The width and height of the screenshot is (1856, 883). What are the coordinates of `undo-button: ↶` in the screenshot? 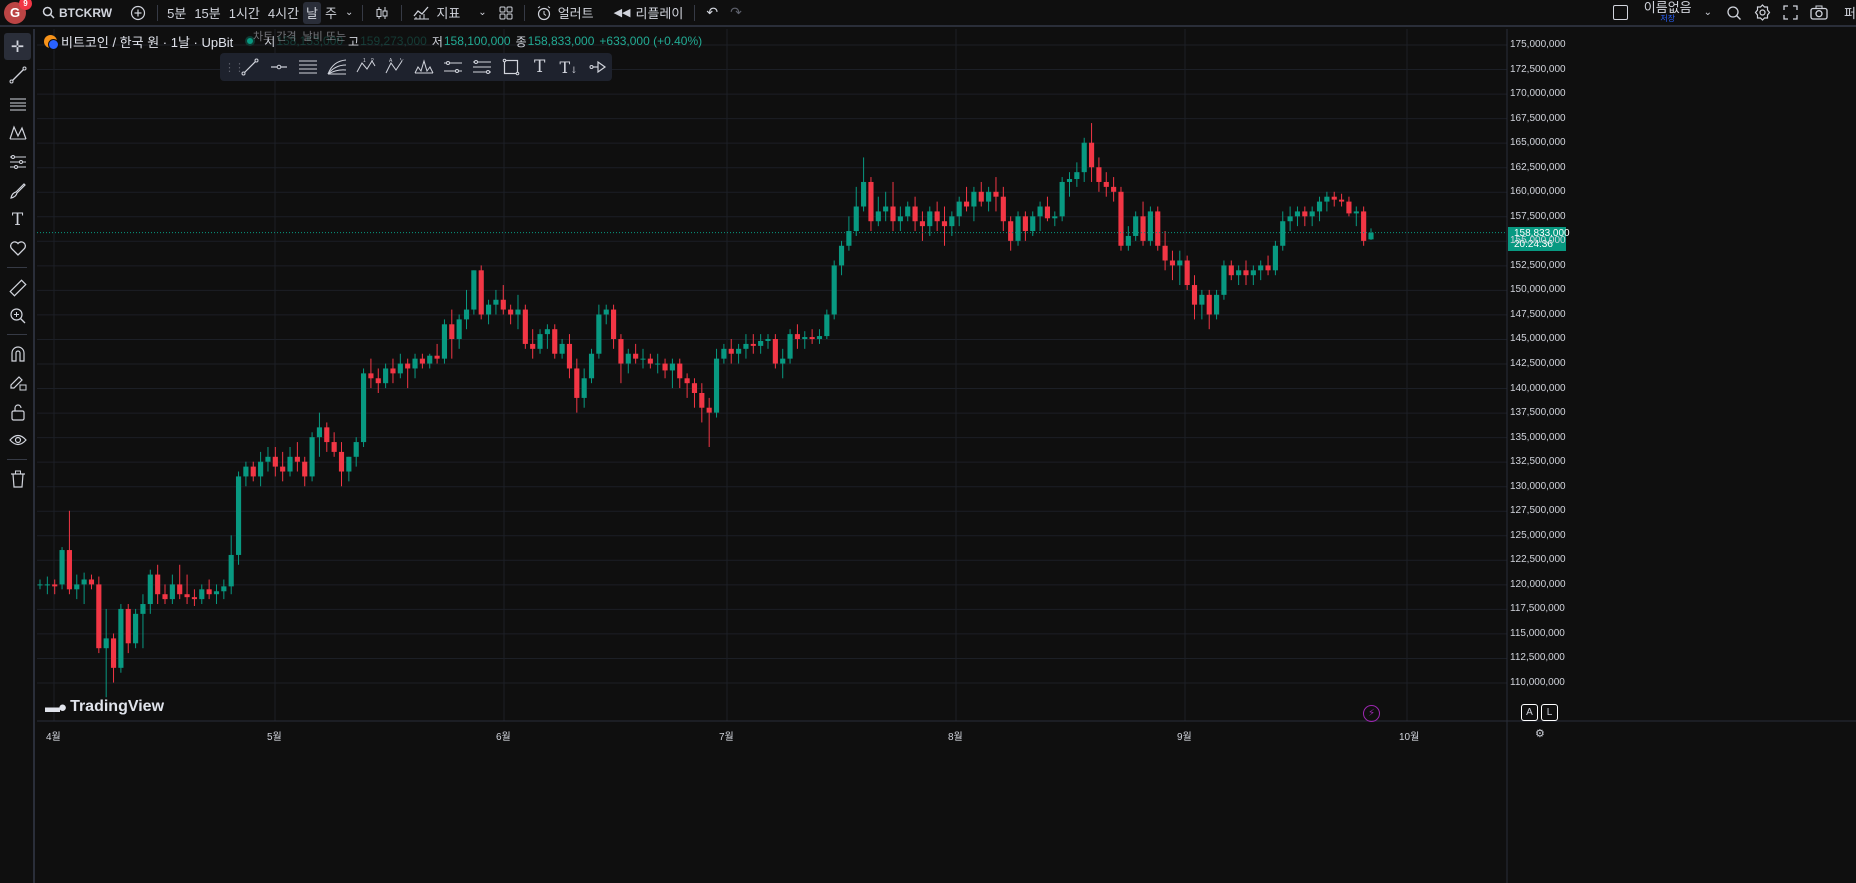 It's located at (712, 13).